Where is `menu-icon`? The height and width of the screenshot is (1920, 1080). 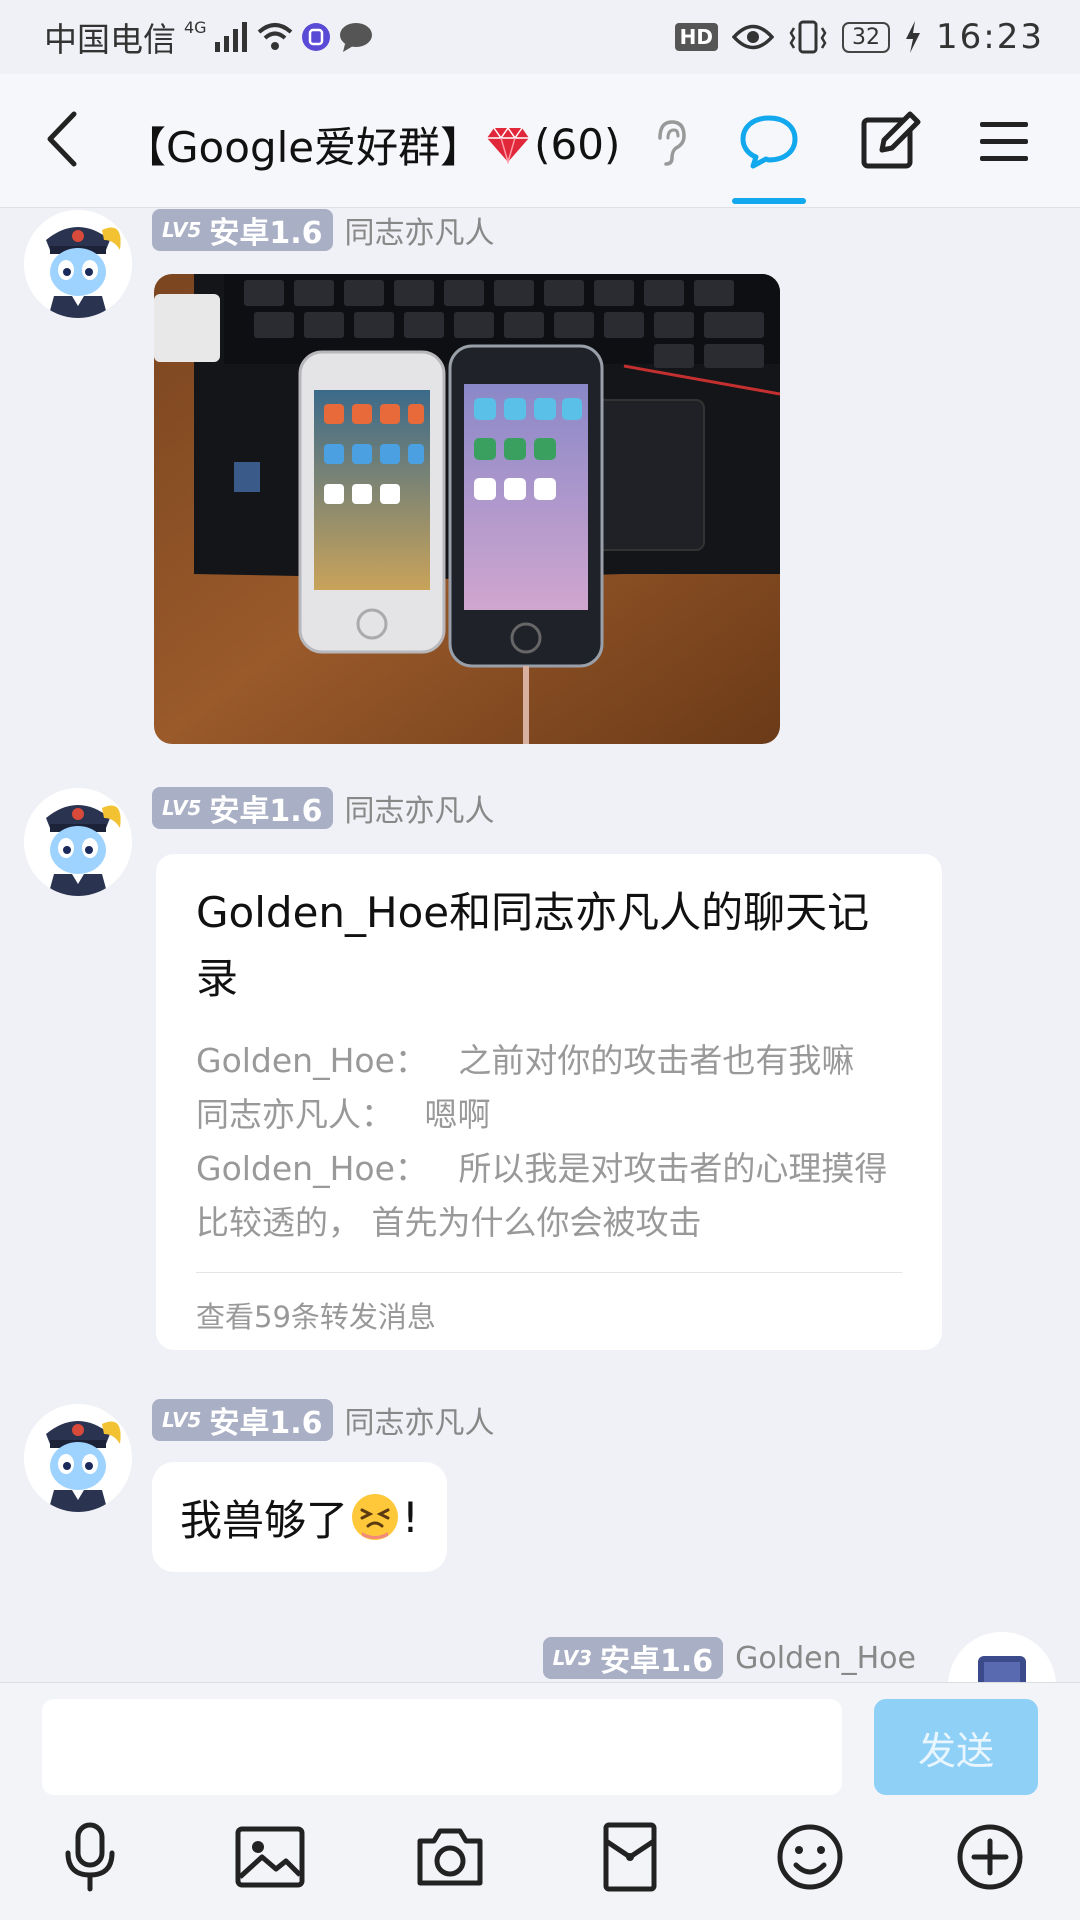 menu-icon is located at coordinates (1004, 142).